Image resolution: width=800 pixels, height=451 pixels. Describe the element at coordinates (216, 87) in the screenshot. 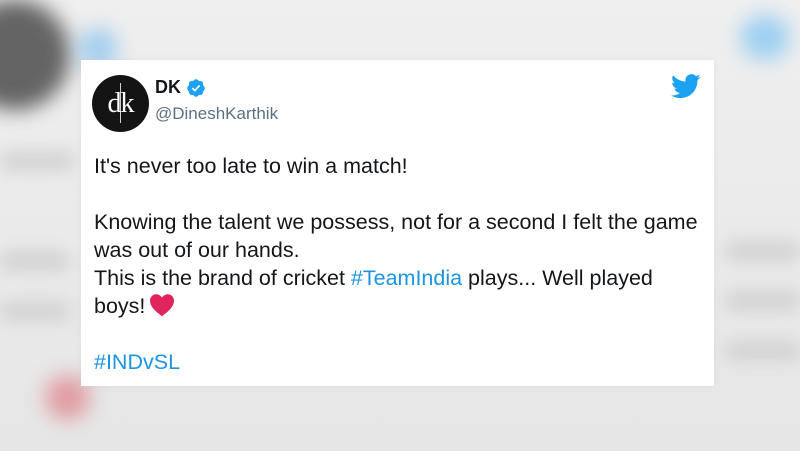

I see `name-row: DK` at that location.